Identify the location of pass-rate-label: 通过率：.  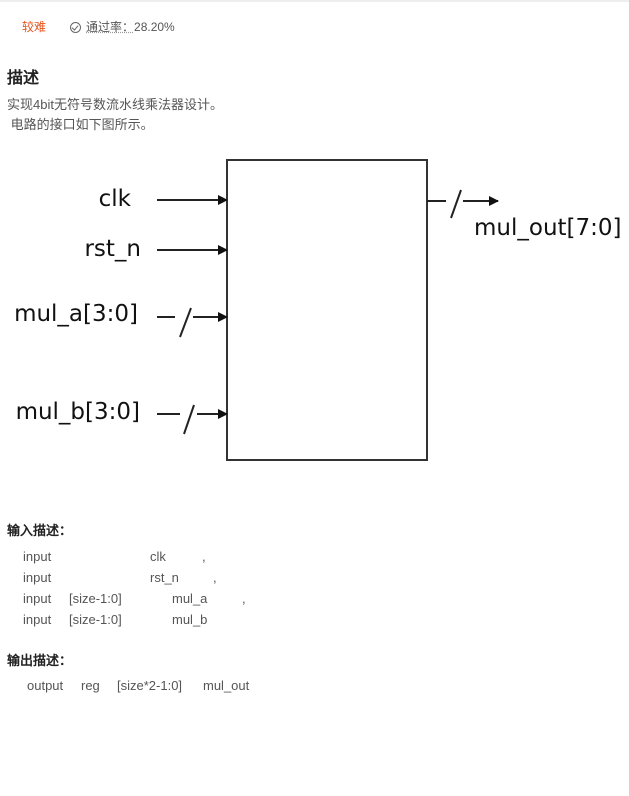
(110, 27).